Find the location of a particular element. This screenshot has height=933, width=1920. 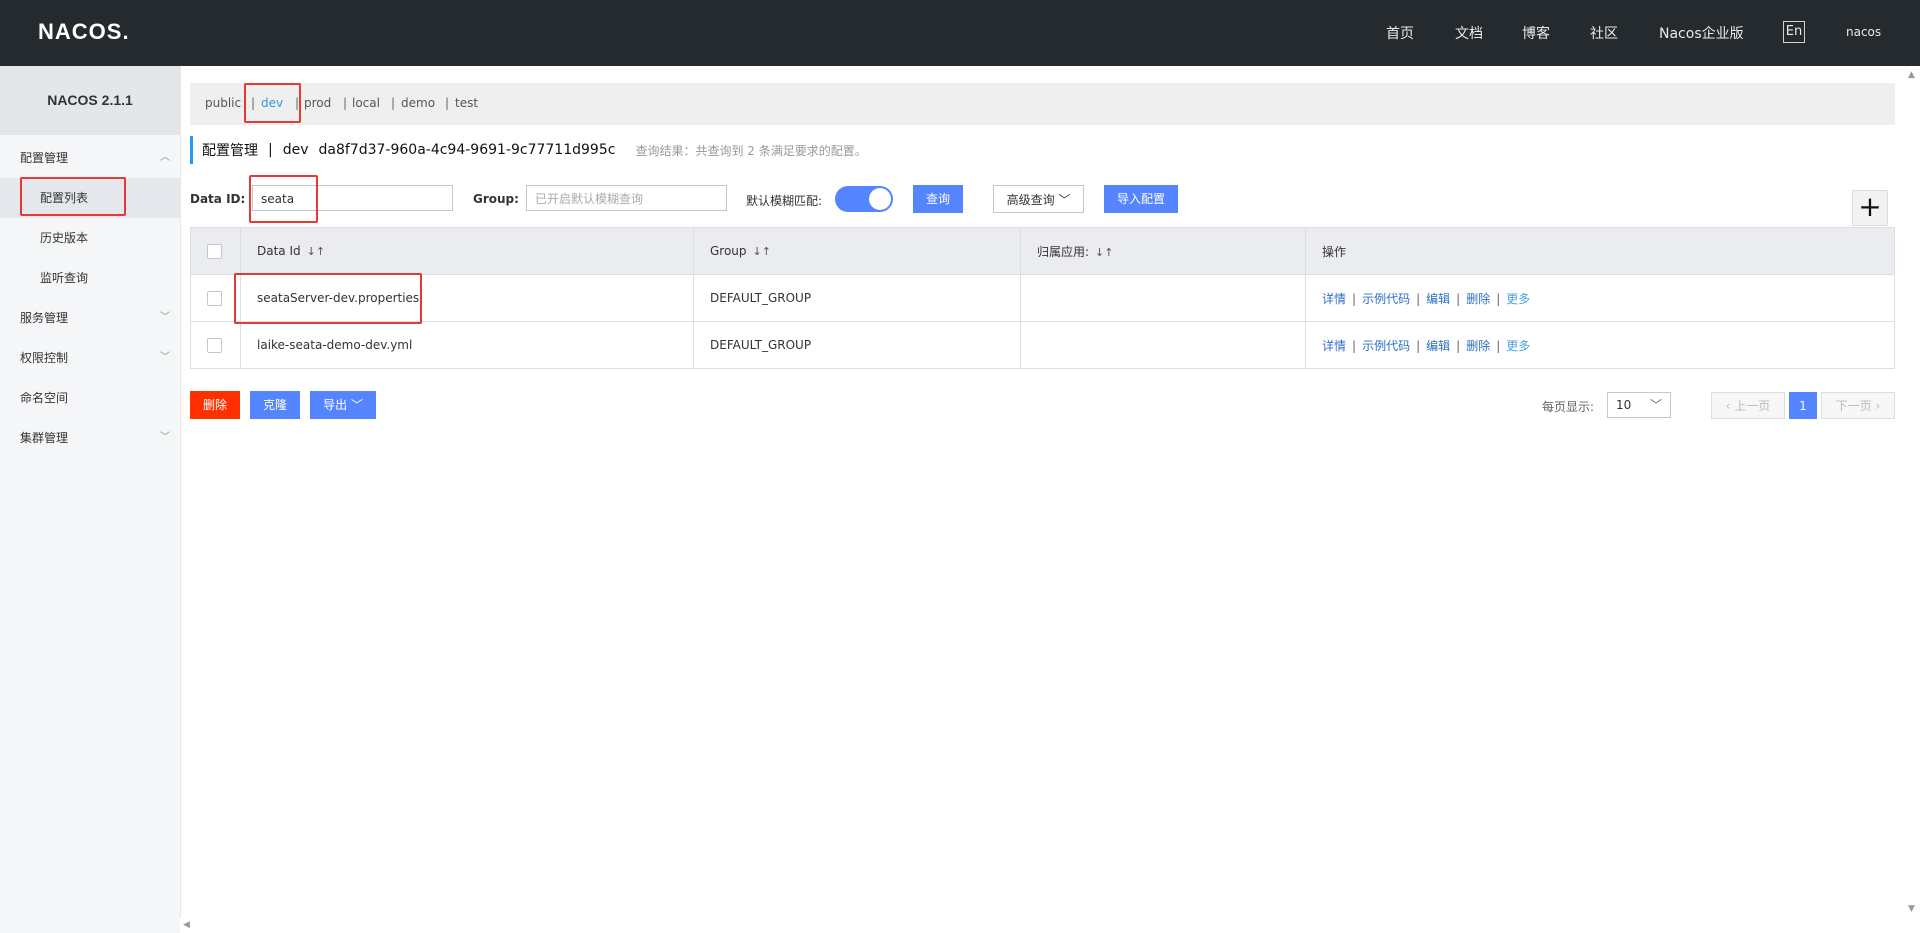

col-group: Group ↓↑ is located at coordinates (857, 251).